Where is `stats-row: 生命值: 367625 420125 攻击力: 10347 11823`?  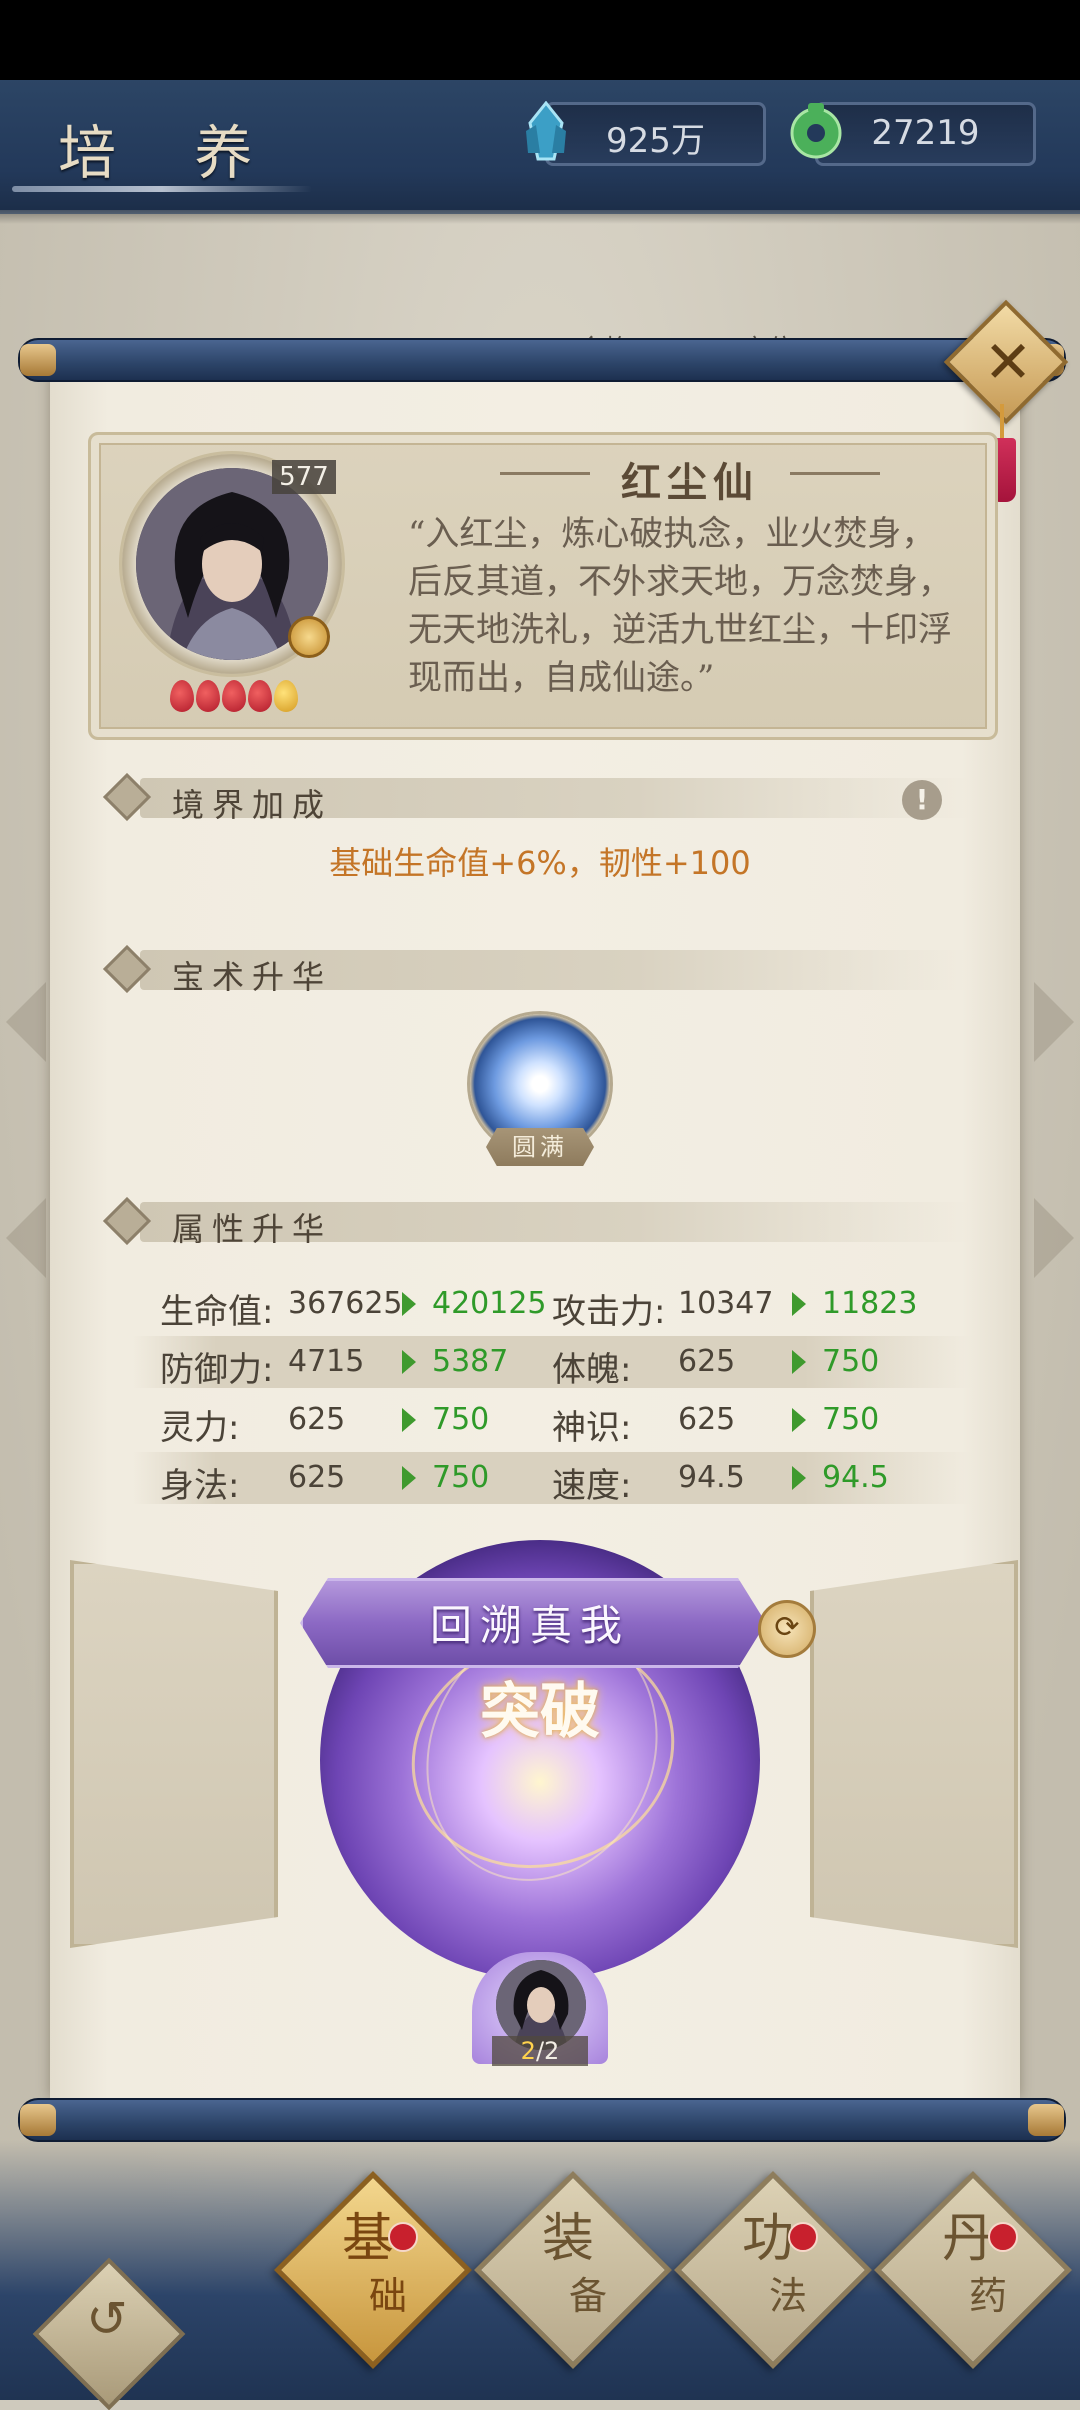 stats-row: 生命值: 367625 420125 攻击力: 10347 11823 is located at coordinates (552, 1305).